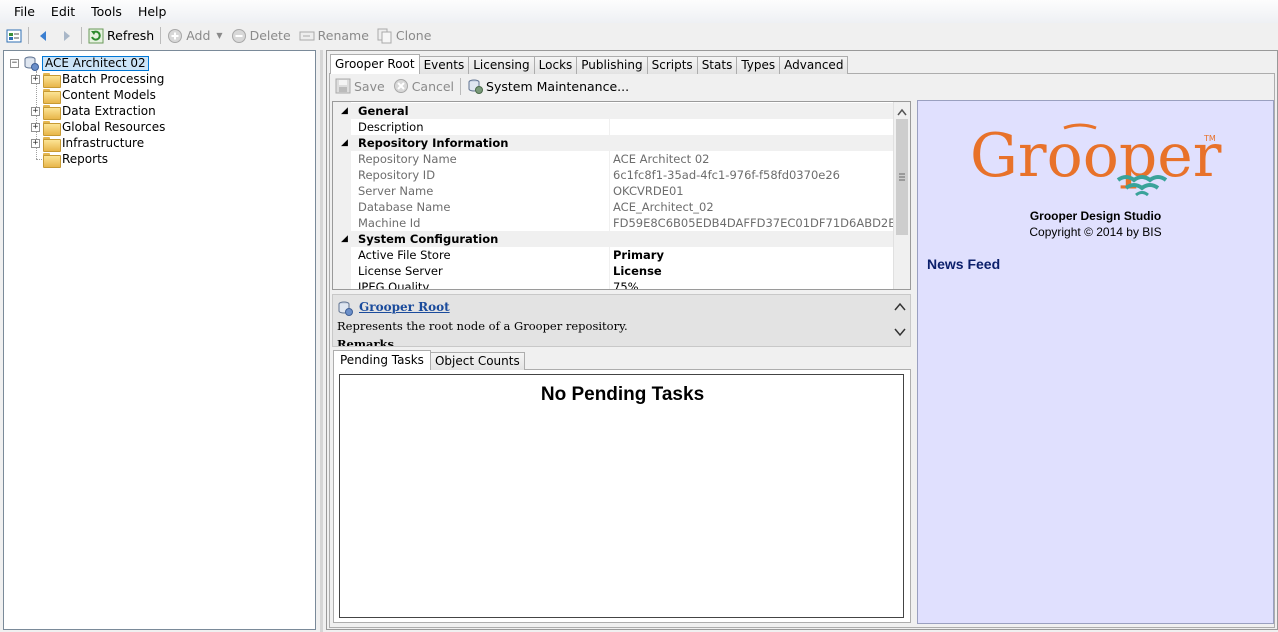  Describe the element at coordinates (814, 65) in the screenshot. I see `tab-advanced: Advanced` at that location.